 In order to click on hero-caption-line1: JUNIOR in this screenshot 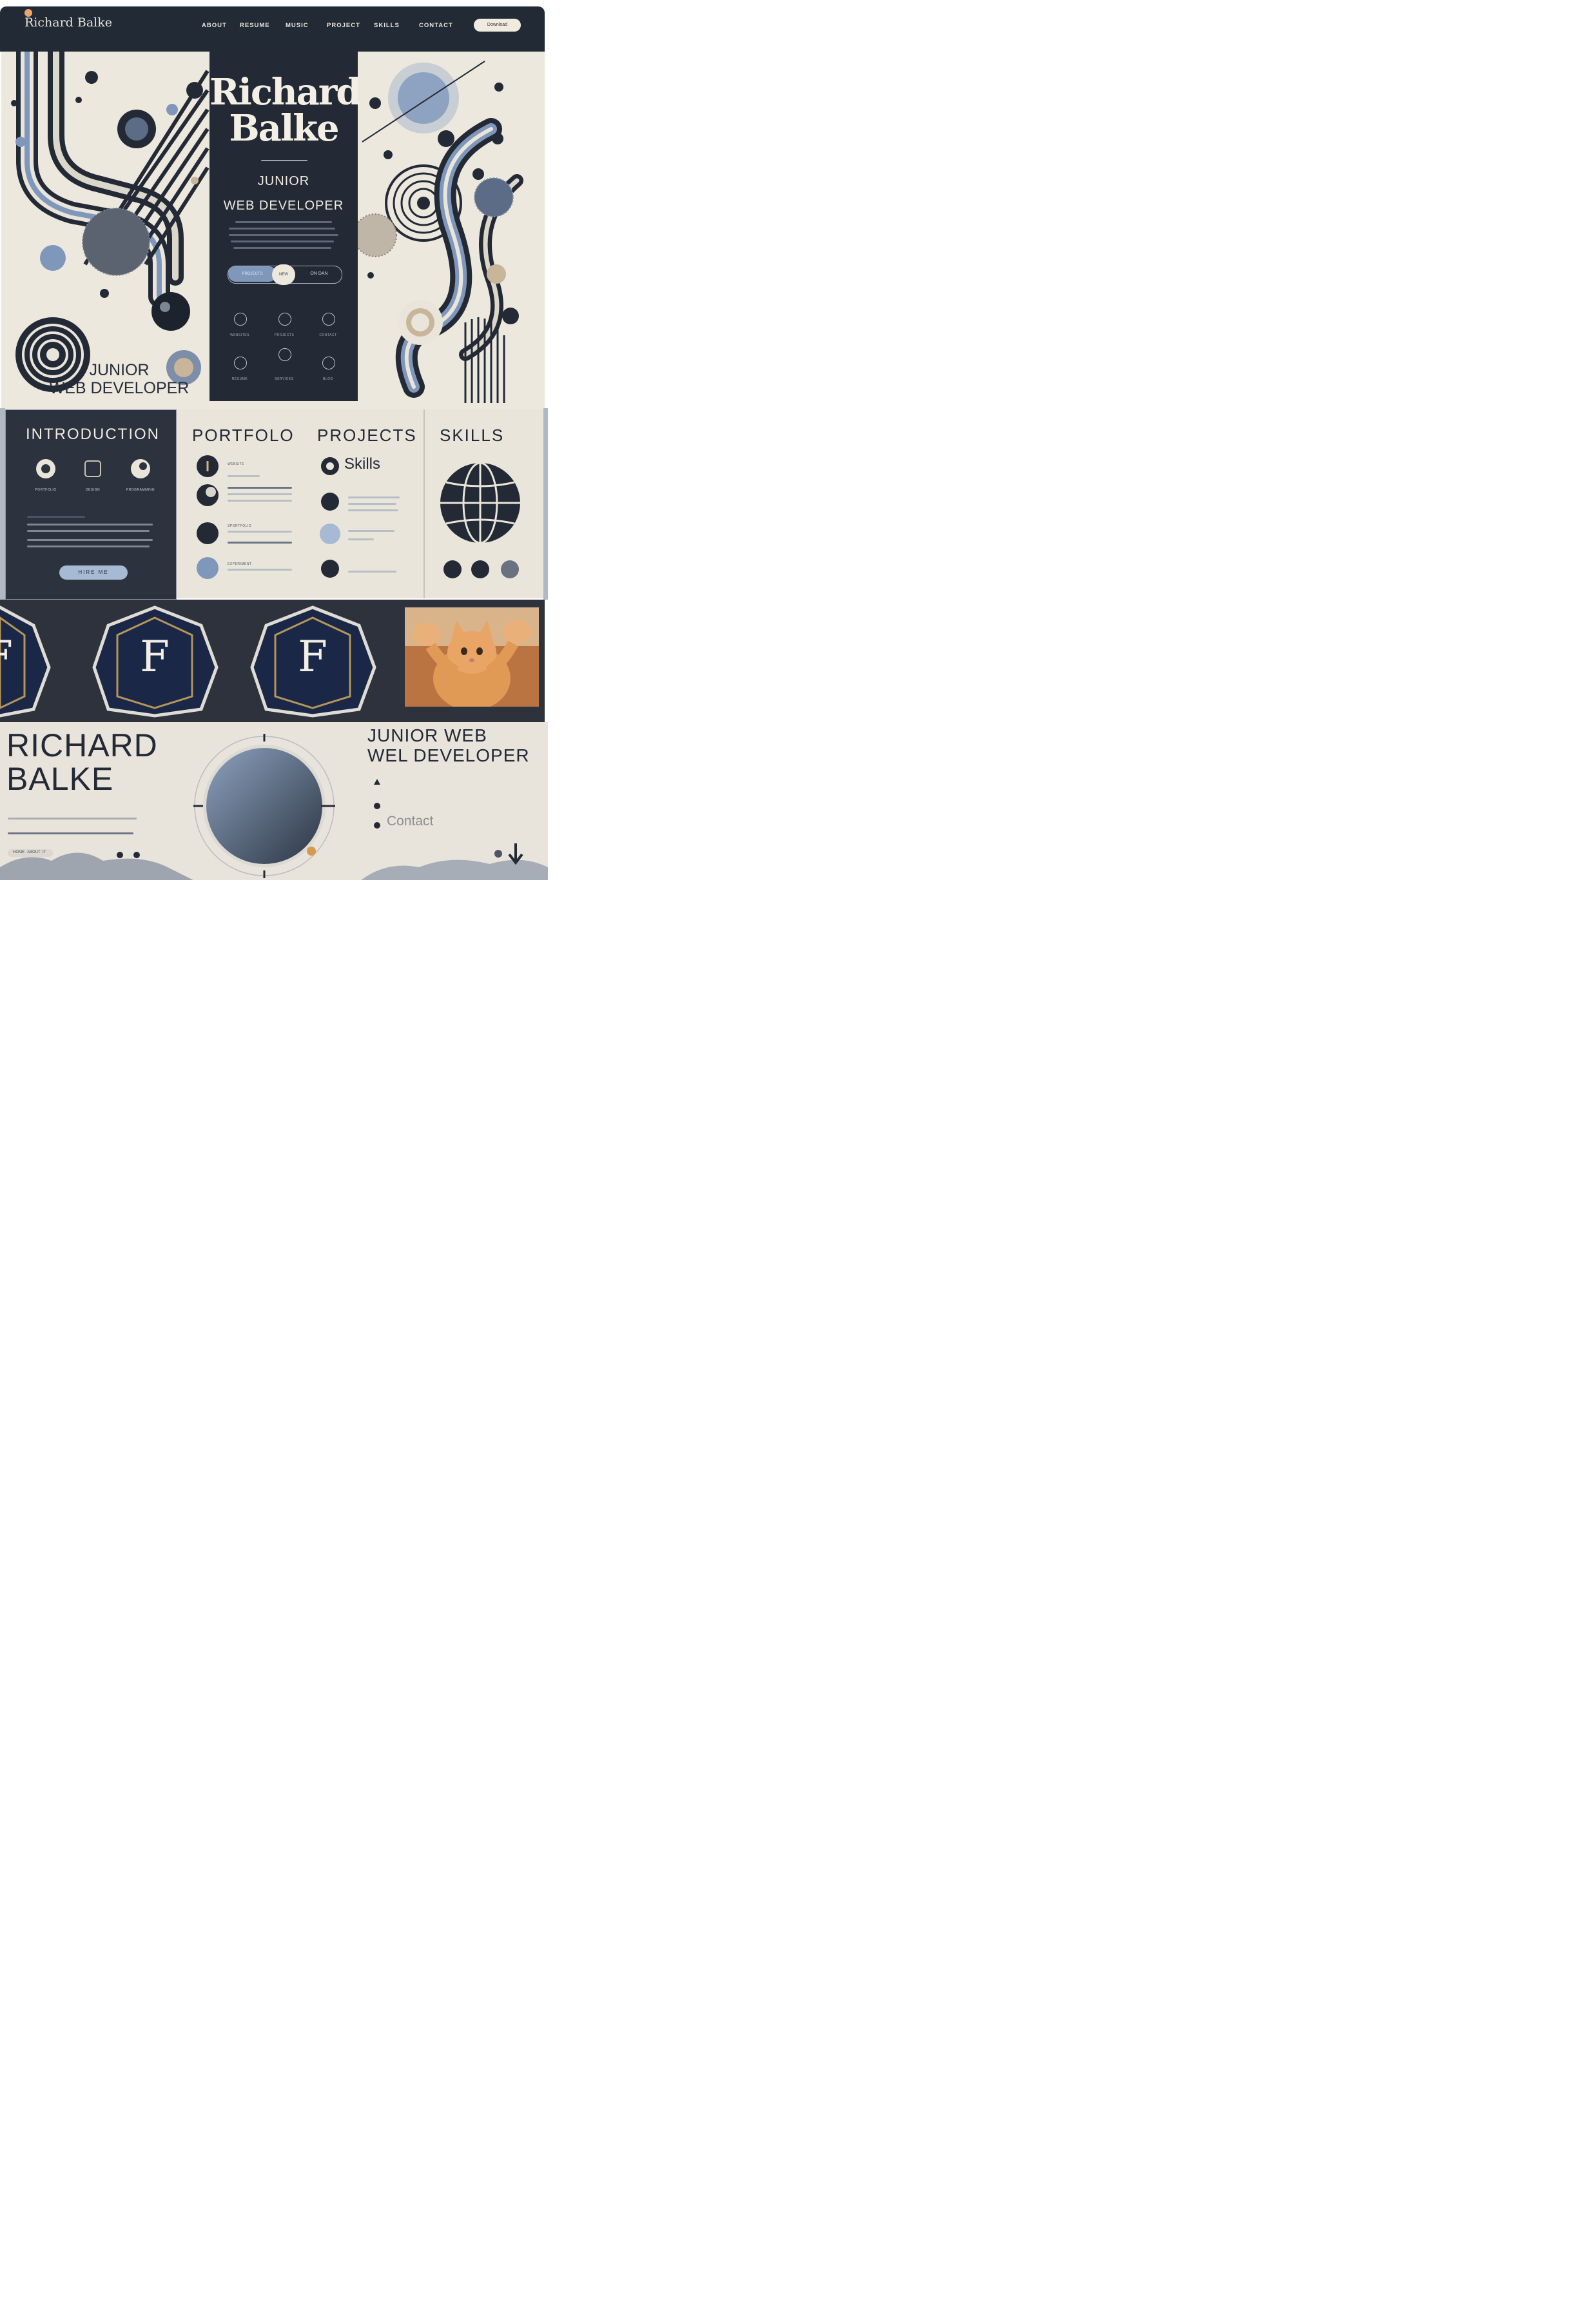, I will do `click(119, 370)`.